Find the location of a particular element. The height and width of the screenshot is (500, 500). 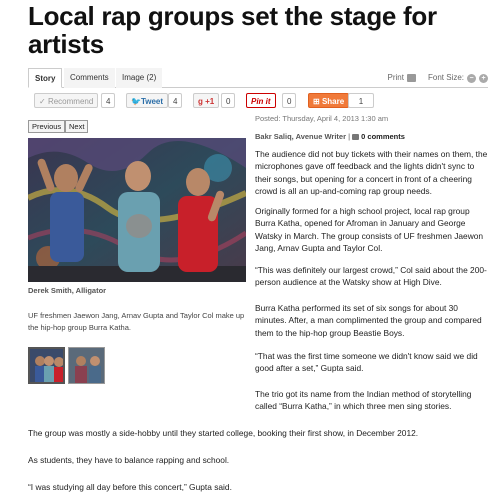

previous-image-button: Previous is located at coordinates (47, 126).